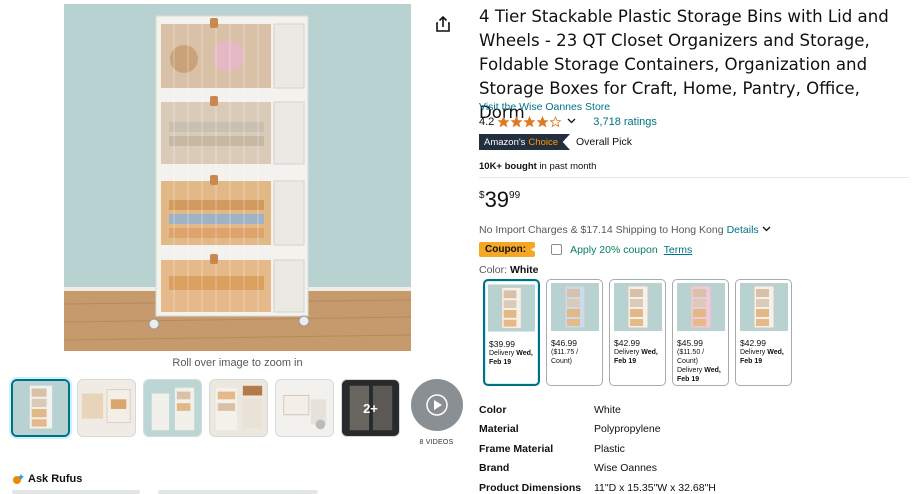 This screenshot has height=494, width=919. Describe the element at coordinates (604, 142) in the screenshot. I see `overall-pick-label: Overall Pick` at that location.